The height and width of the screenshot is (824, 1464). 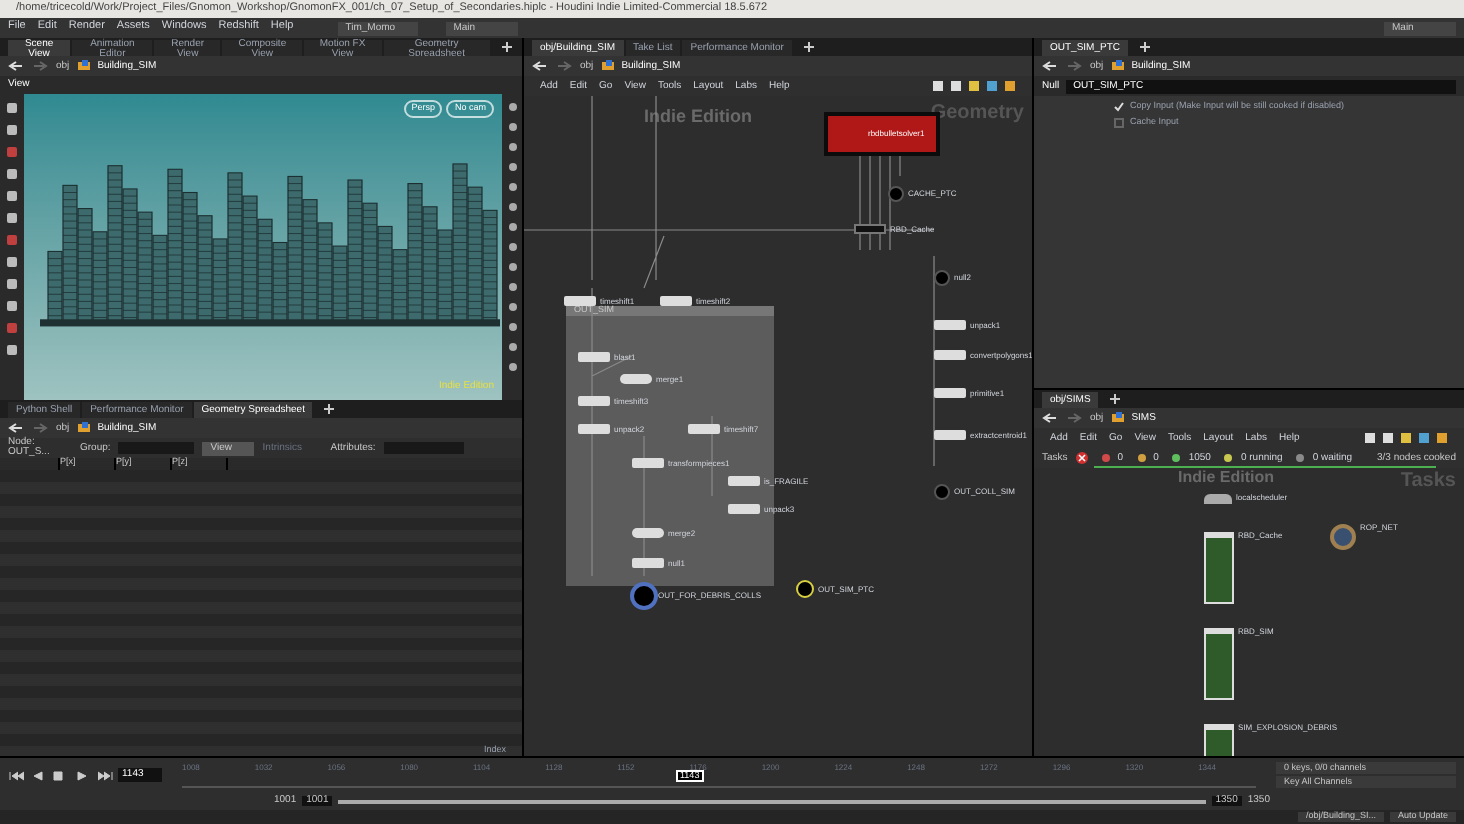 I want to click on play-backward-icon, so click(x=39, y=775).